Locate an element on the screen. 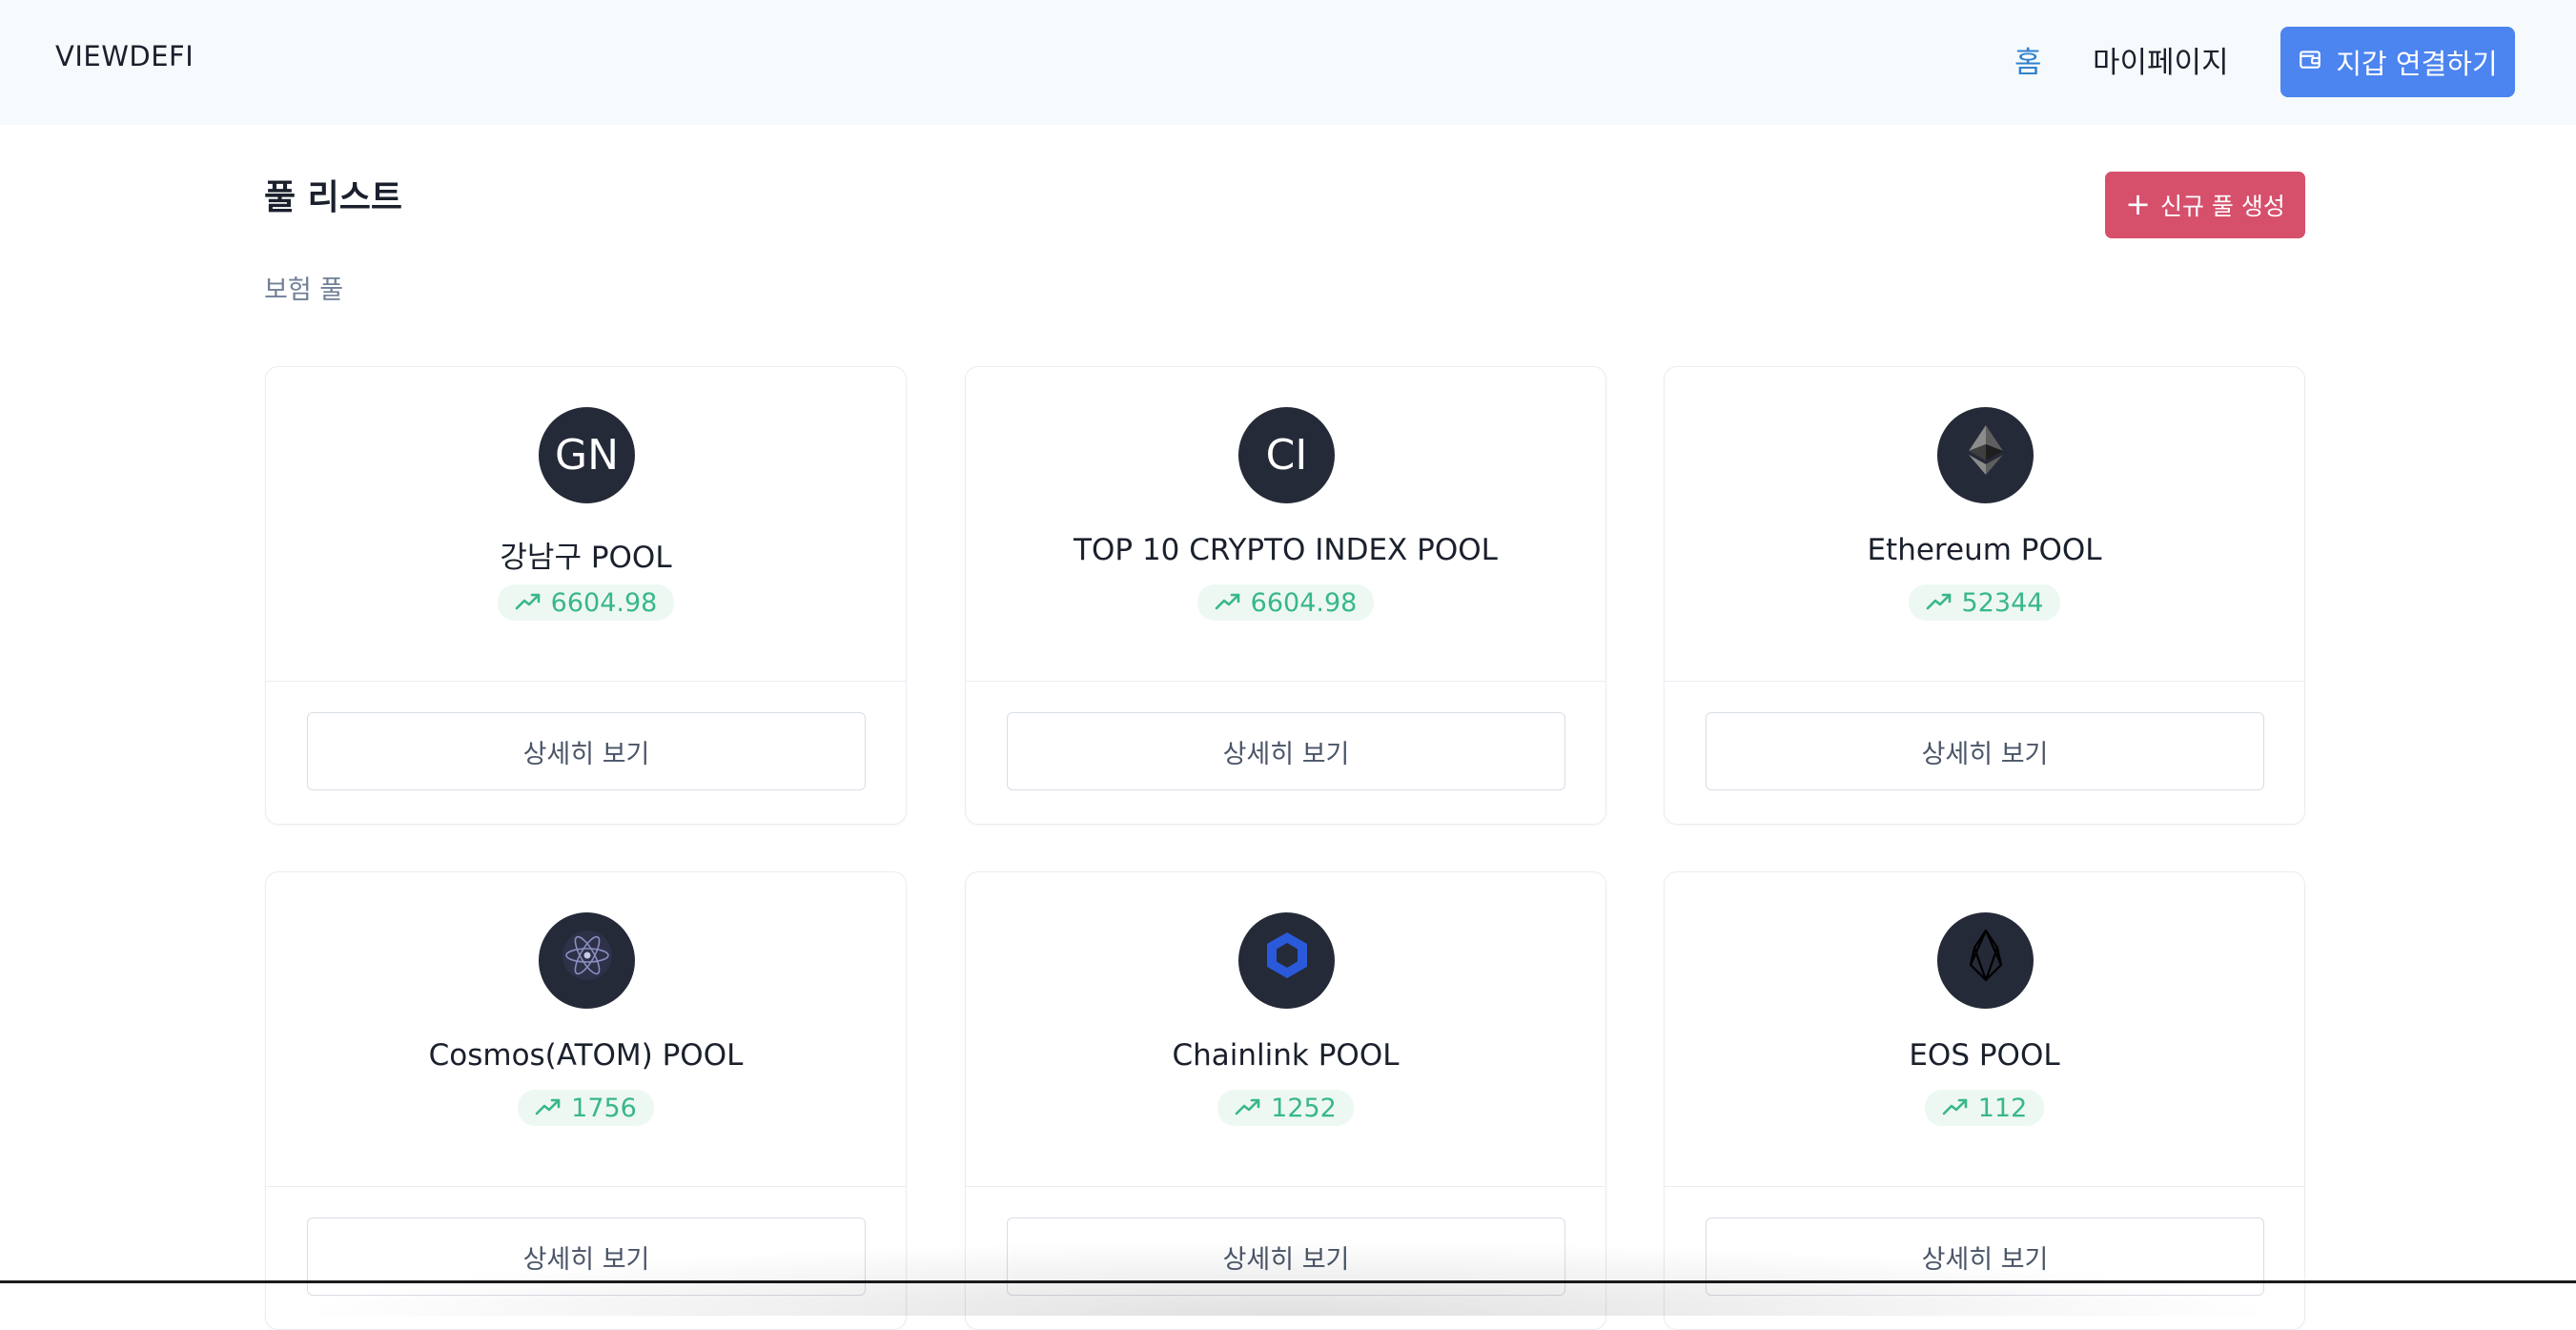  pool-name: TOP 10 CRYPTO INDEX POOL is located at coordinates (1285, 550).